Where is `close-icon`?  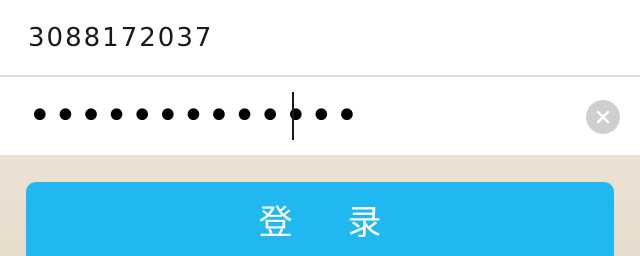 close-icon is located at coordinates (603, 117).